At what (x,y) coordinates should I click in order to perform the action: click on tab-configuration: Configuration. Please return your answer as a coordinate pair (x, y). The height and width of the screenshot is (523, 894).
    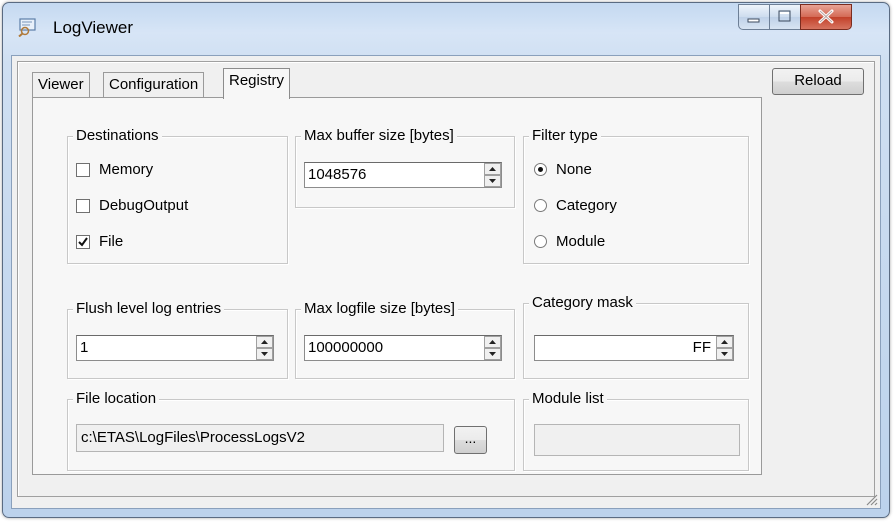
    Looking at the image, I should click on (154, 84).